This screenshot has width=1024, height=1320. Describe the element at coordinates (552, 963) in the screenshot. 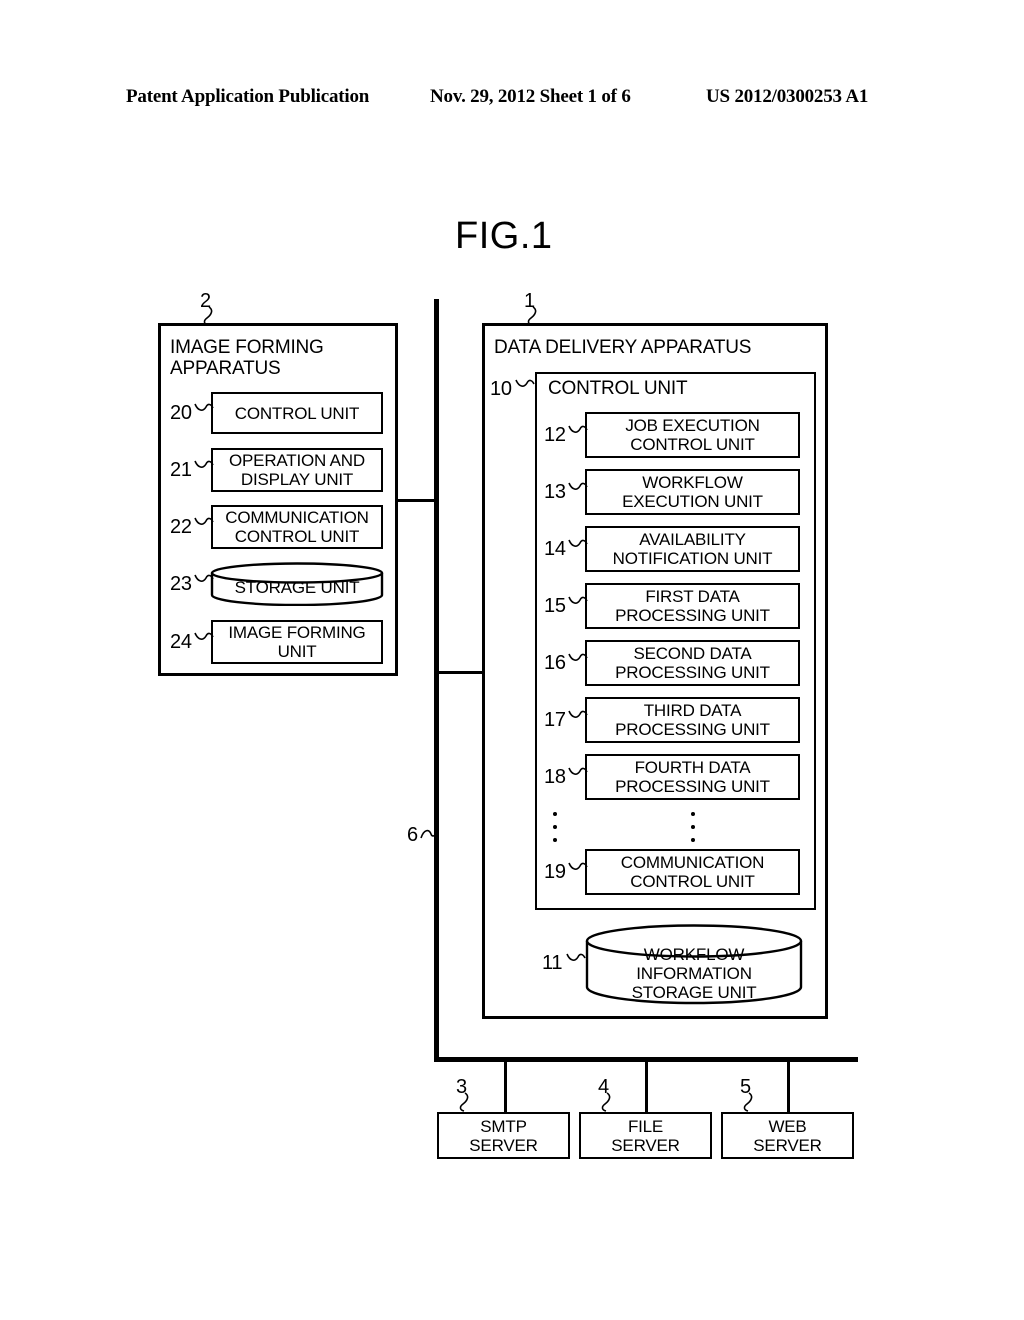

I see `ref-label-11: 11` at that location.